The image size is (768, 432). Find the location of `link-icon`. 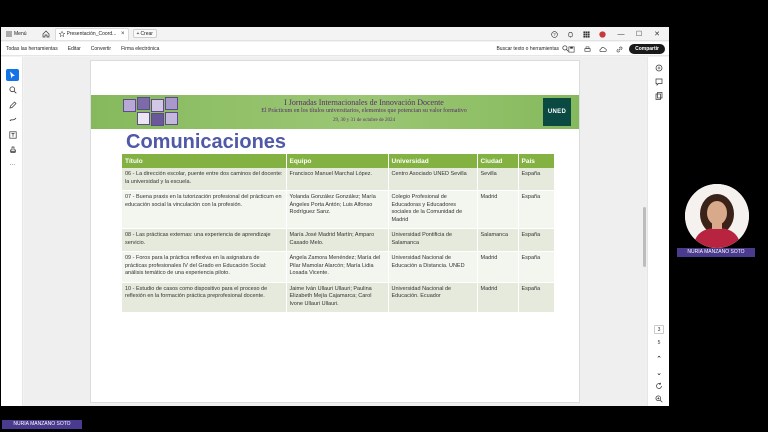

link-icon is located at coordinates (619, 49).